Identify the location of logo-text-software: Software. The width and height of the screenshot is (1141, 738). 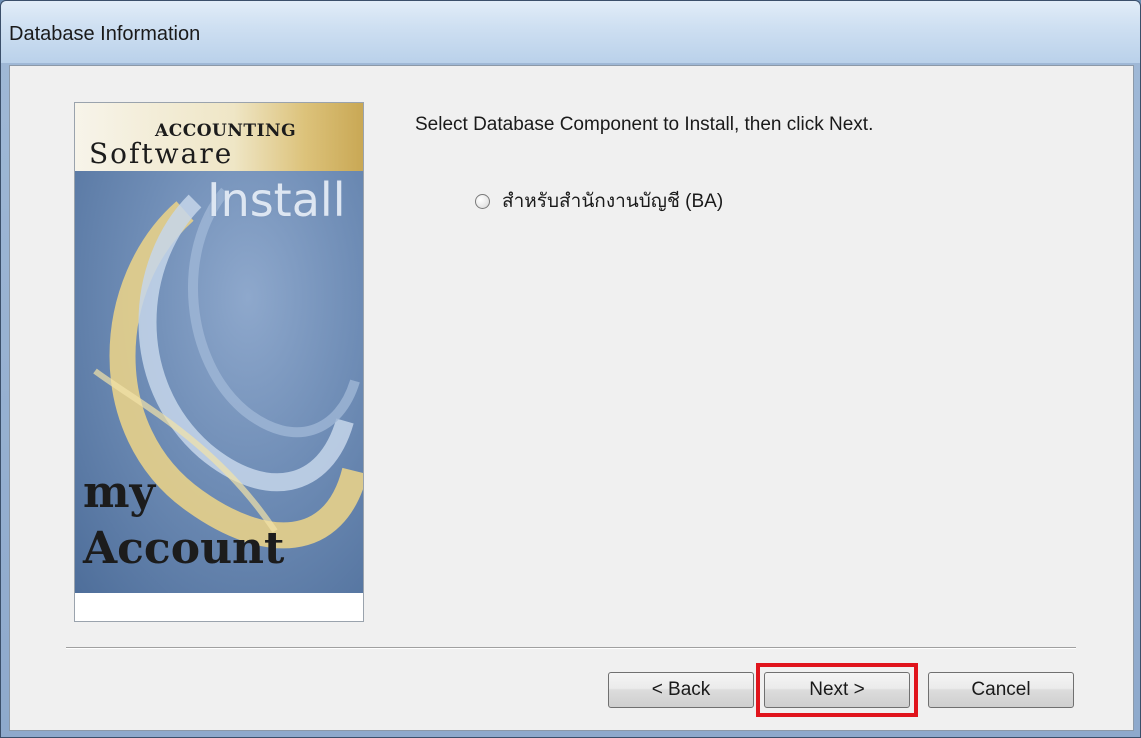
(161, 153).